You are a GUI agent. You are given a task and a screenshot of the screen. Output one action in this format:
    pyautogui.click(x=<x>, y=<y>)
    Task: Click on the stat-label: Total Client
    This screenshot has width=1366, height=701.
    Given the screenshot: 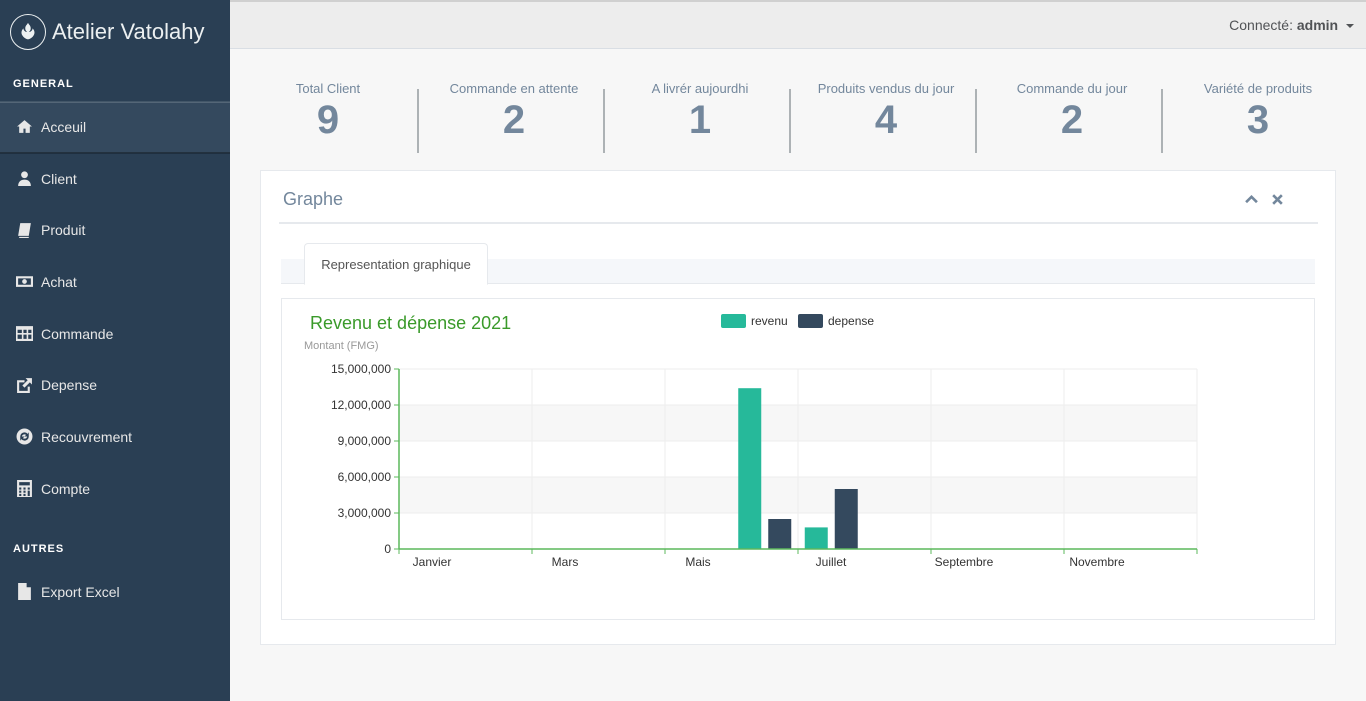 What is the action you would take?
    pyautogui.click(x=328, y=88)
    